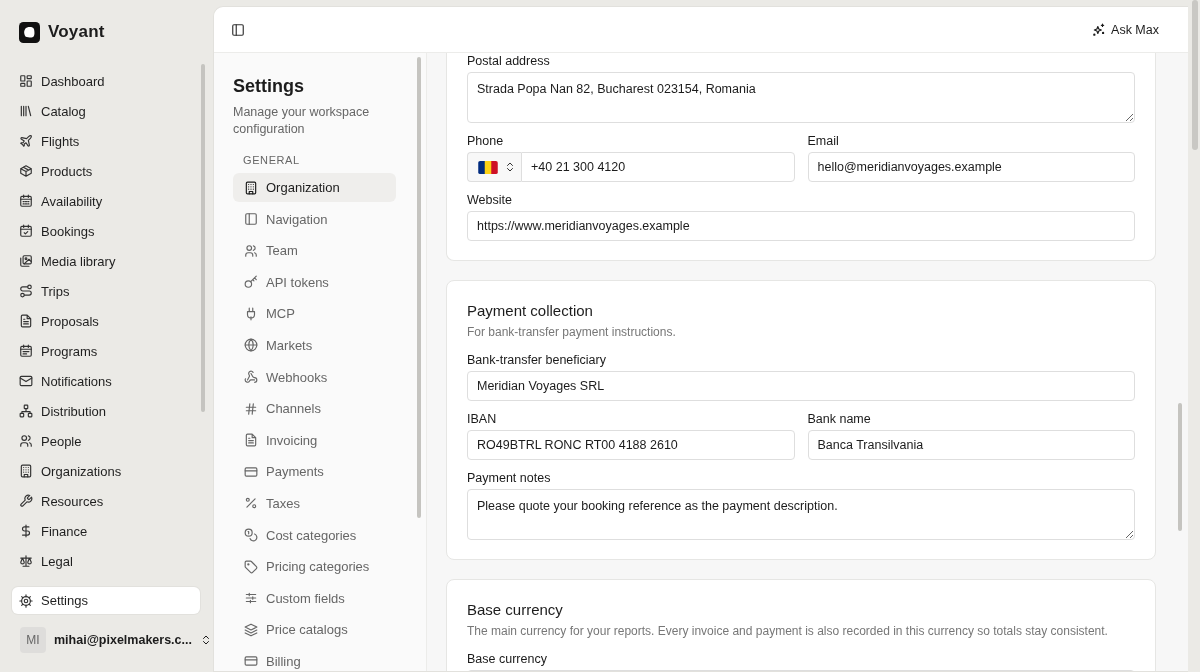 The image size is (1200, 672). I want to click on dollar-icon, so click(26, 531).